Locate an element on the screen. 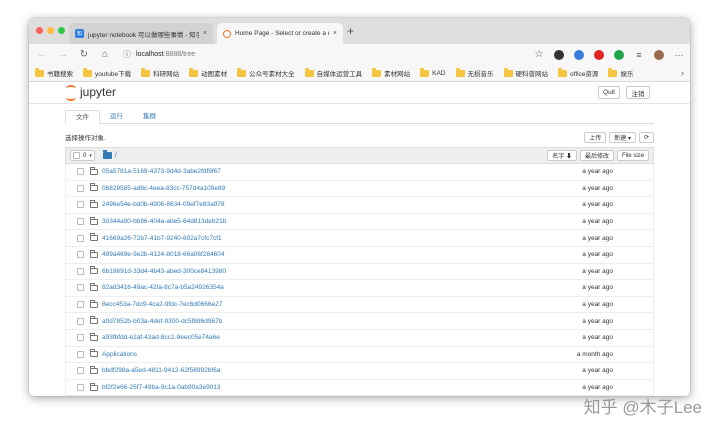  minimize-window-button is located at coordinates (50, 30).